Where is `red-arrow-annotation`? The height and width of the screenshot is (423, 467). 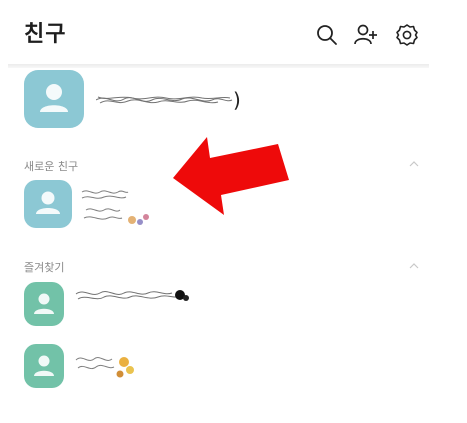 red-arrow-annotation is located at coordinates (230, 178).